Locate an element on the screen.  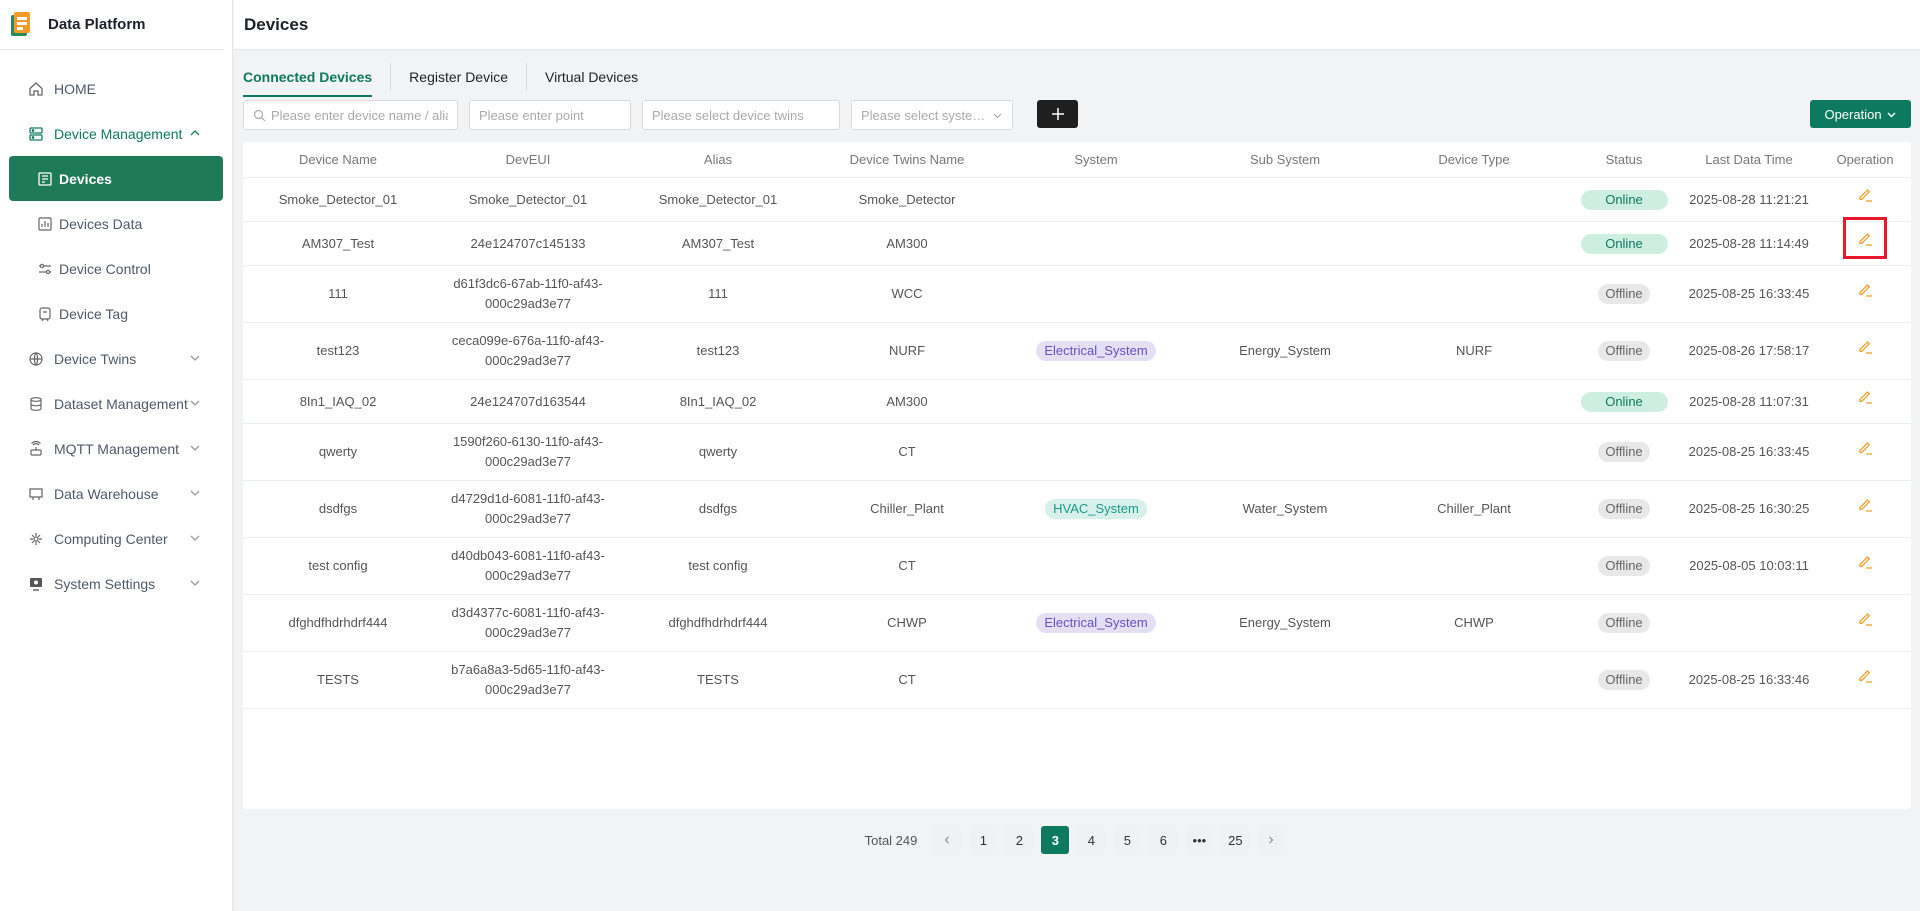
cell-alias: dfghdfhdrhdrf444 is located at coordinates (718, 622).